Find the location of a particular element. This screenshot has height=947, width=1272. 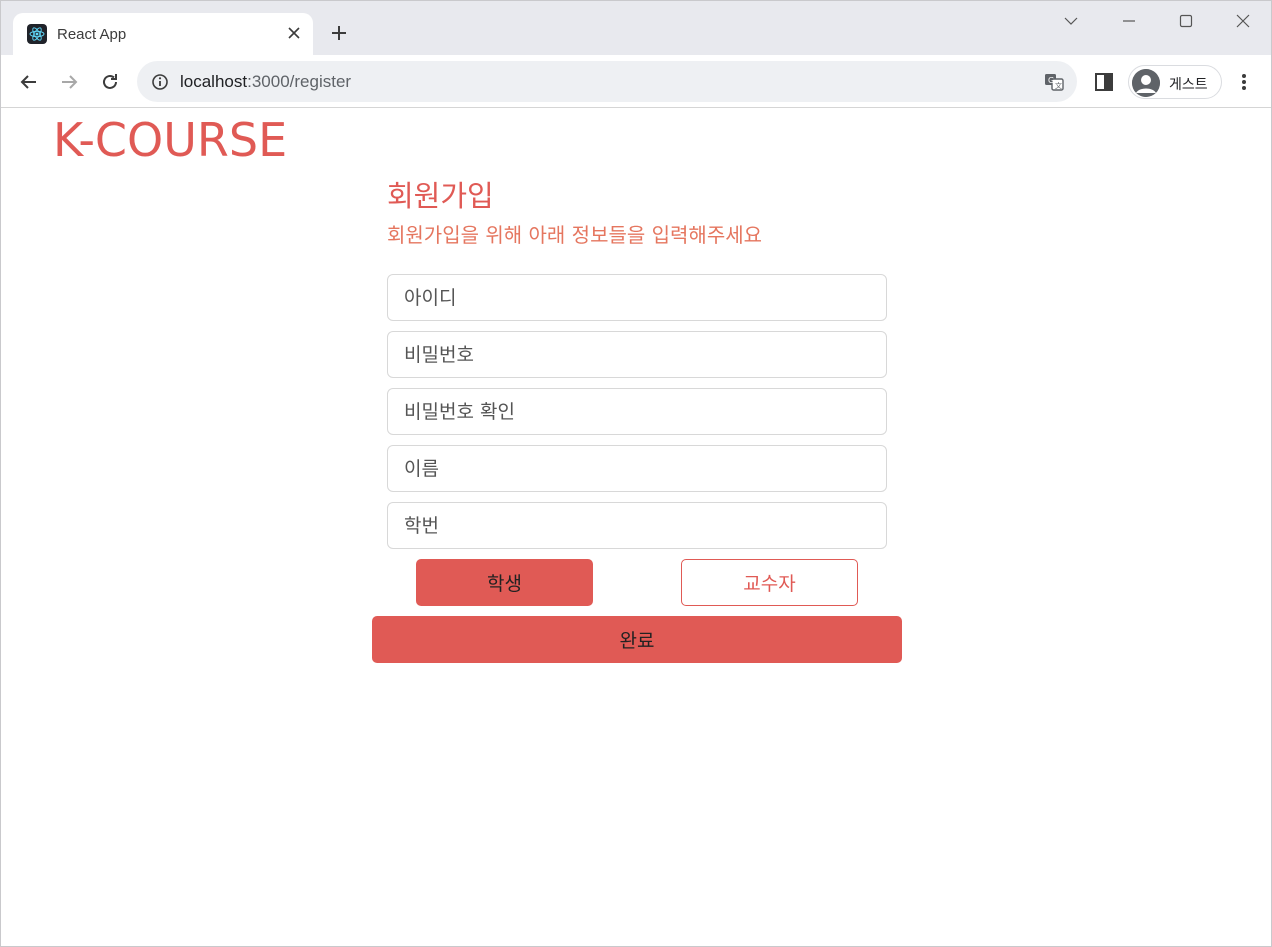

url-text: localhost:3000/register is located at coordinates (265, 82).